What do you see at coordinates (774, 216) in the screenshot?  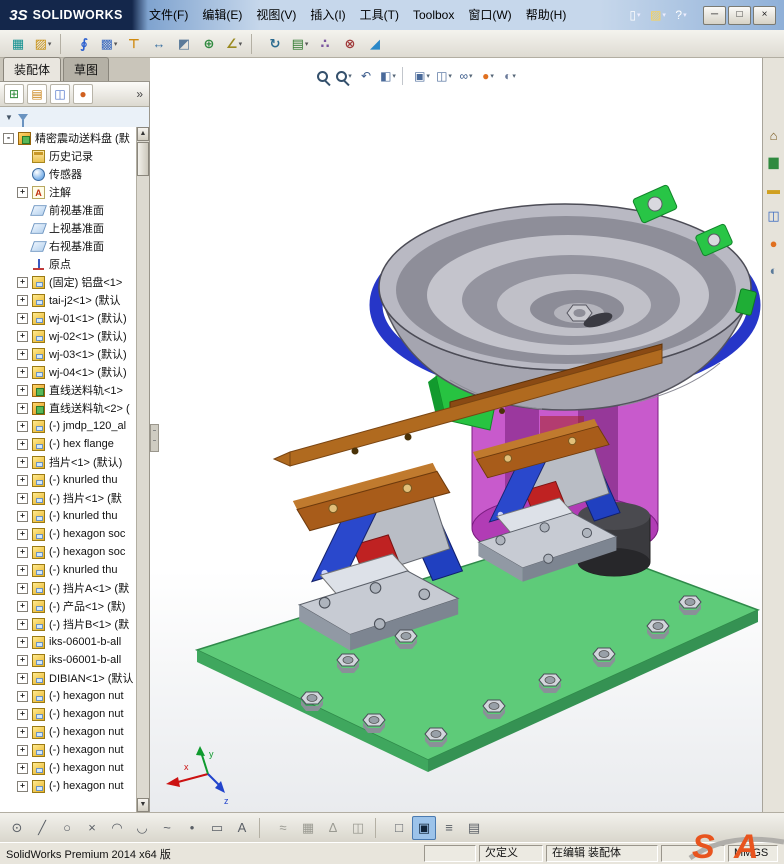 I see `view-palette-icon: ◫` at bounding box center [774, 216].